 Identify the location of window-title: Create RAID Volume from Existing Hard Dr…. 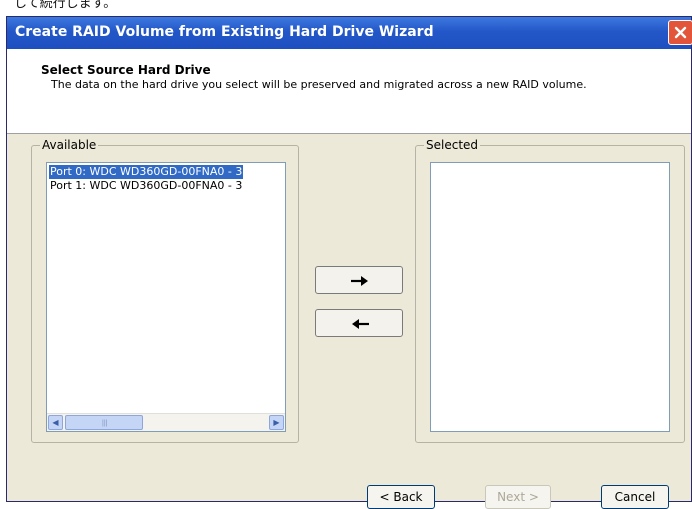
(224, 32).